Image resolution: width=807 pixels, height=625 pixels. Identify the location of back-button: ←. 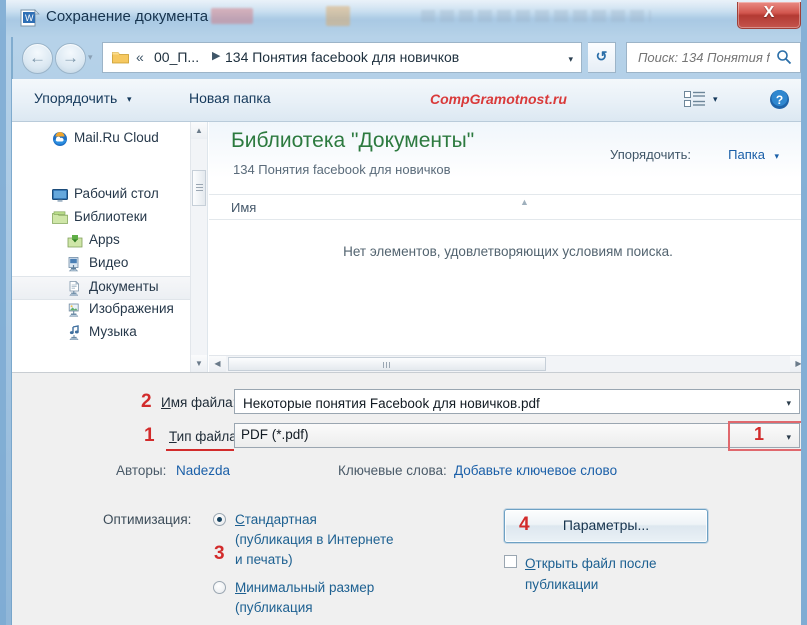
(37, 58).